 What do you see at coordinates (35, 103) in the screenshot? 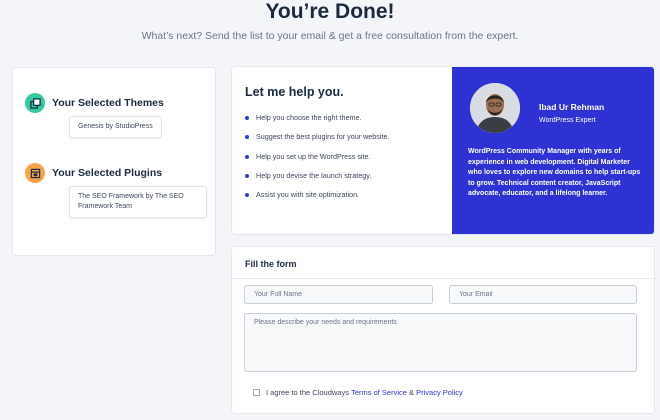
I see `theme-icon` at bounding box center [35, 103].